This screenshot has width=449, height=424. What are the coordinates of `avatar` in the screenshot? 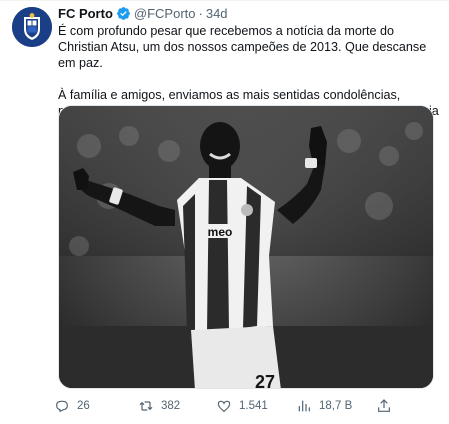 It's located at (32, 27).